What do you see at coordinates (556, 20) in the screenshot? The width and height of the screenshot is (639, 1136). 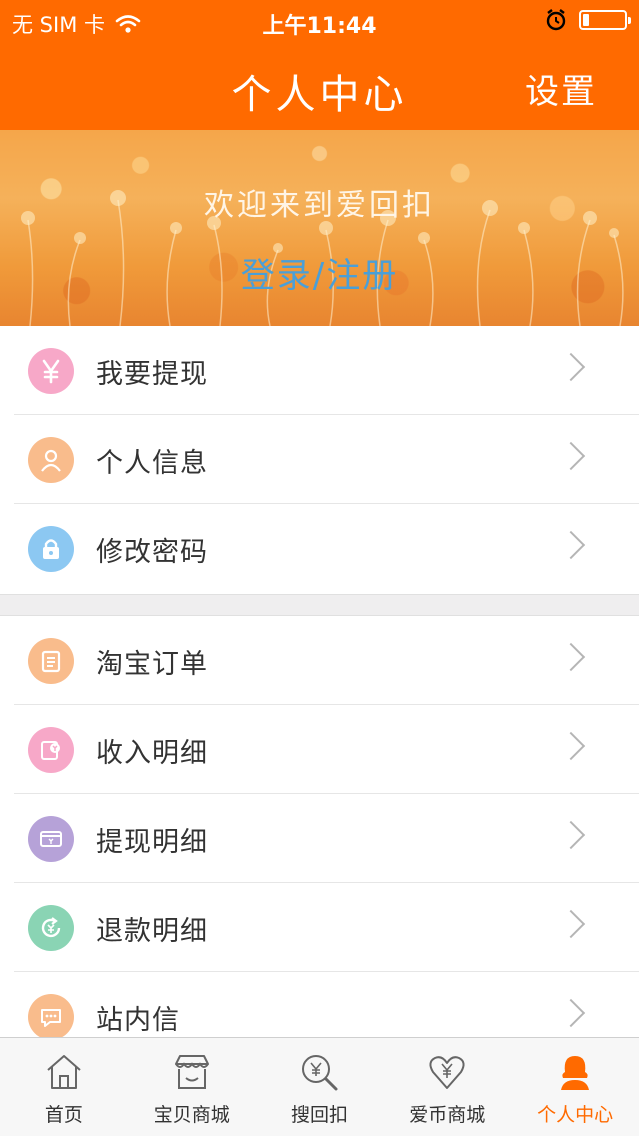 I see `alarm-icon` at bounding box center [556, 20].